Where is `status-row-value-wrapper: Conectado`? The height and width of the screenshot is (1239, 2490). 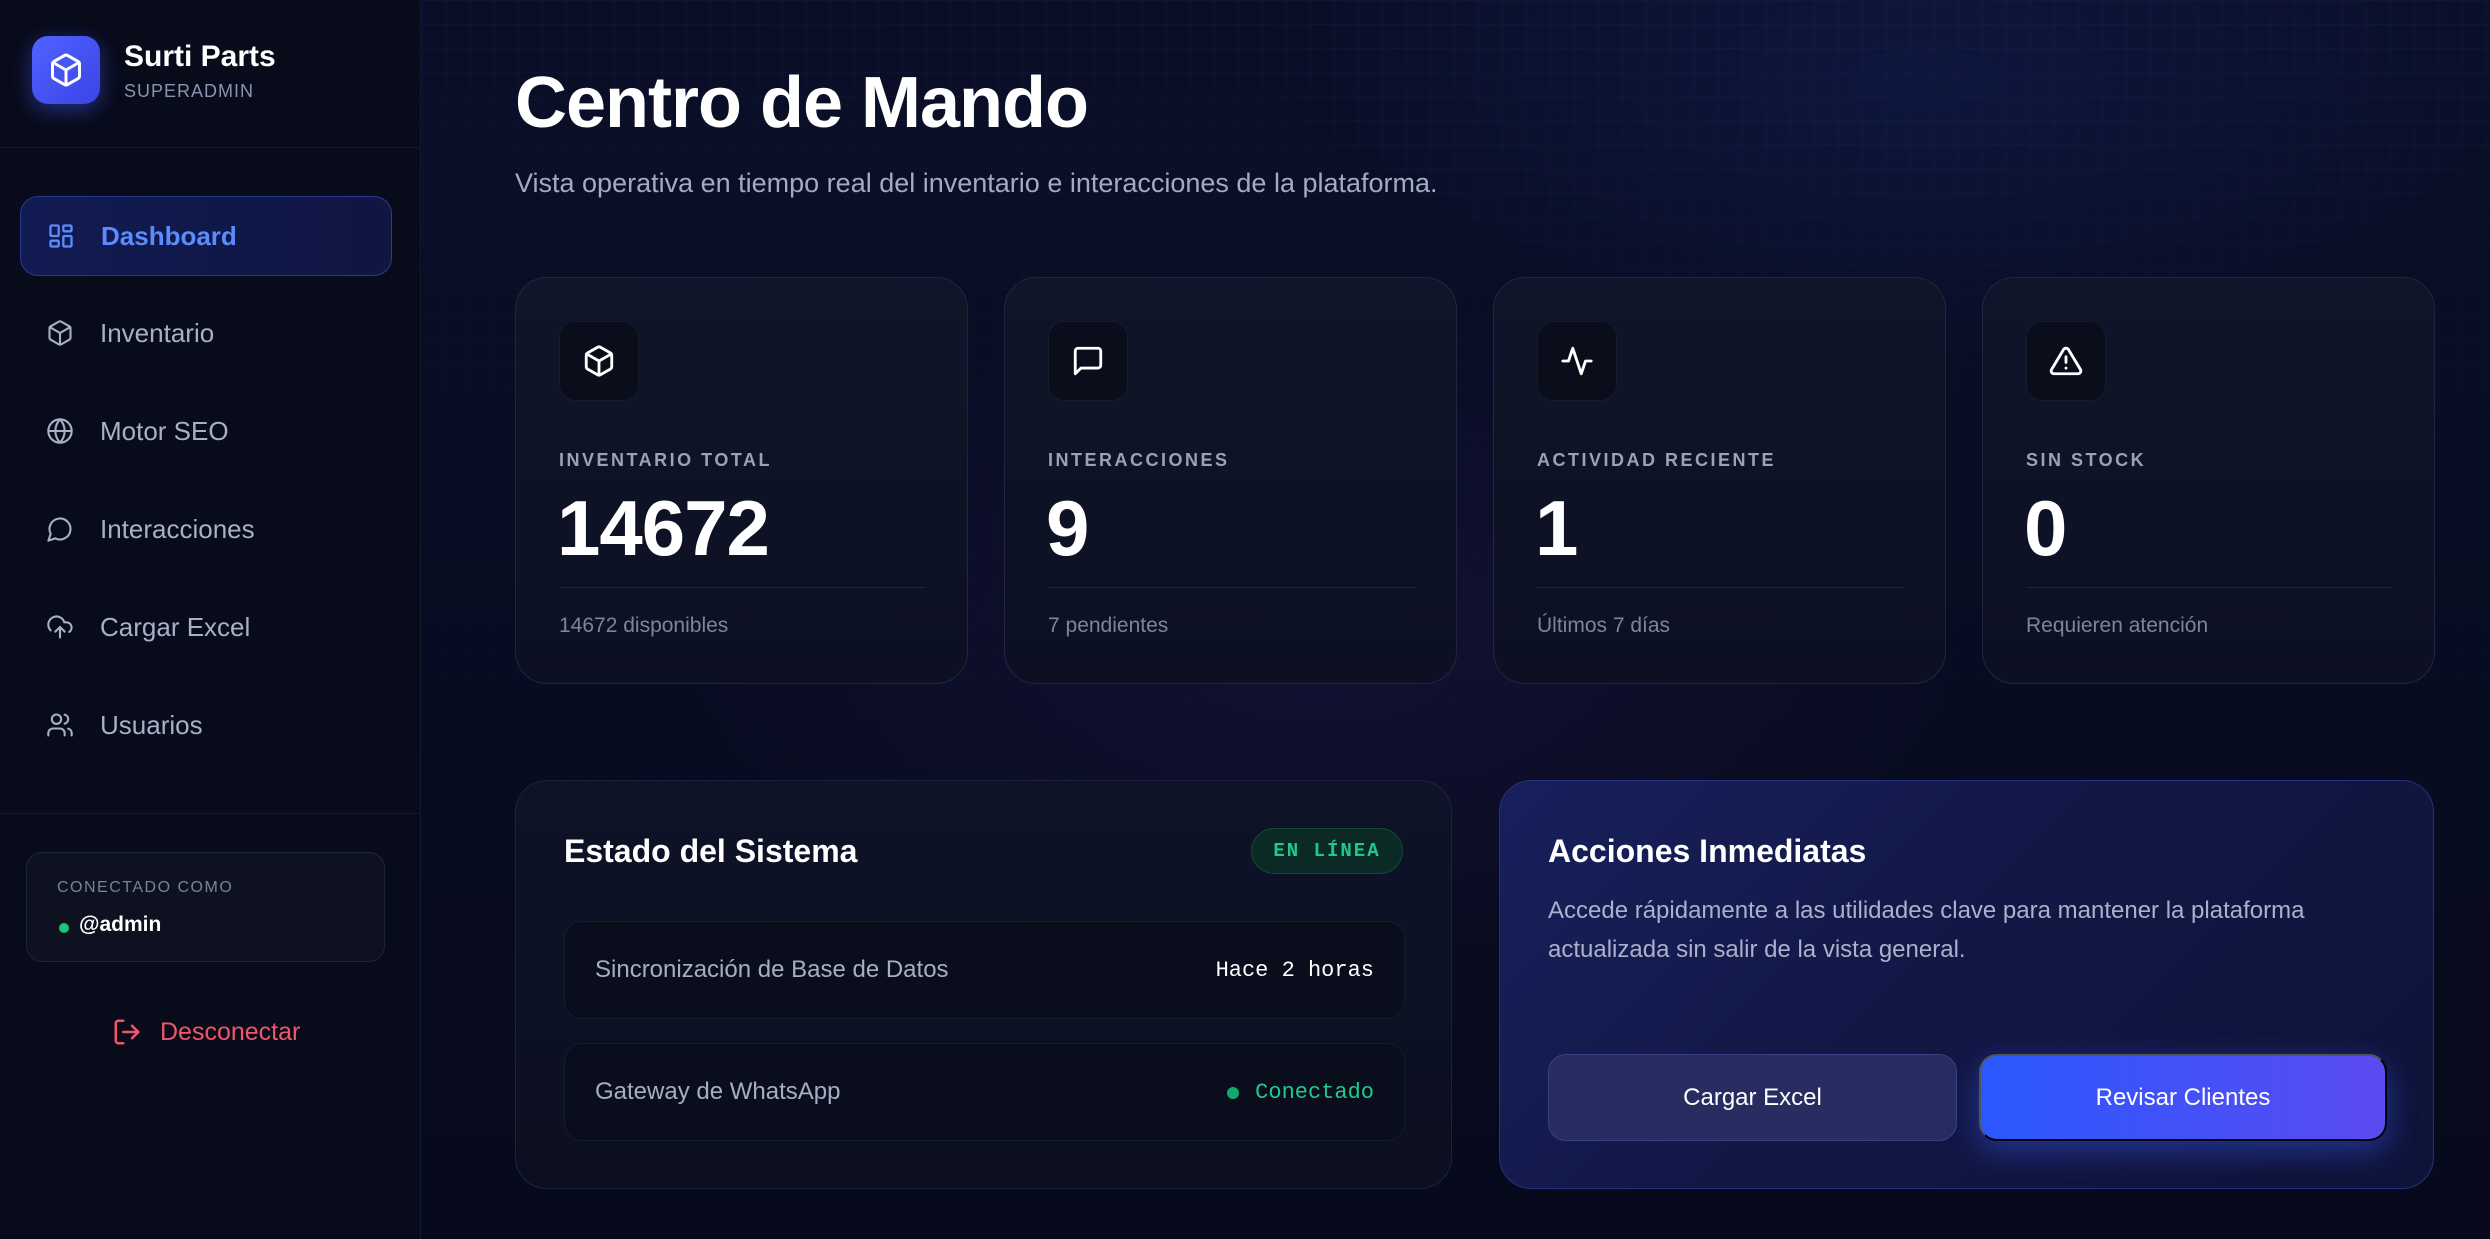
status-row-value-wrapper: Conectado is located at coordinates (1300, 1092).